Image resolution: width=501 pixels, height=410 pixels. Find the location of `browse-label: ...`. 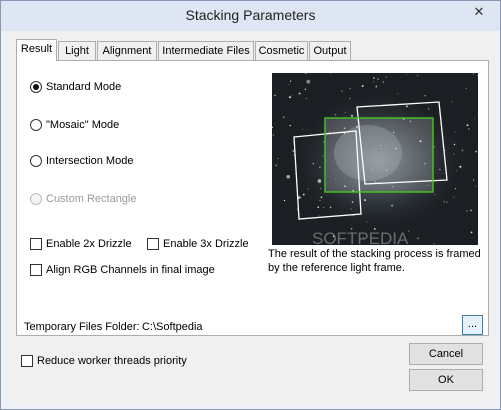

browse-label: ... is located at coordinates (472, 324).